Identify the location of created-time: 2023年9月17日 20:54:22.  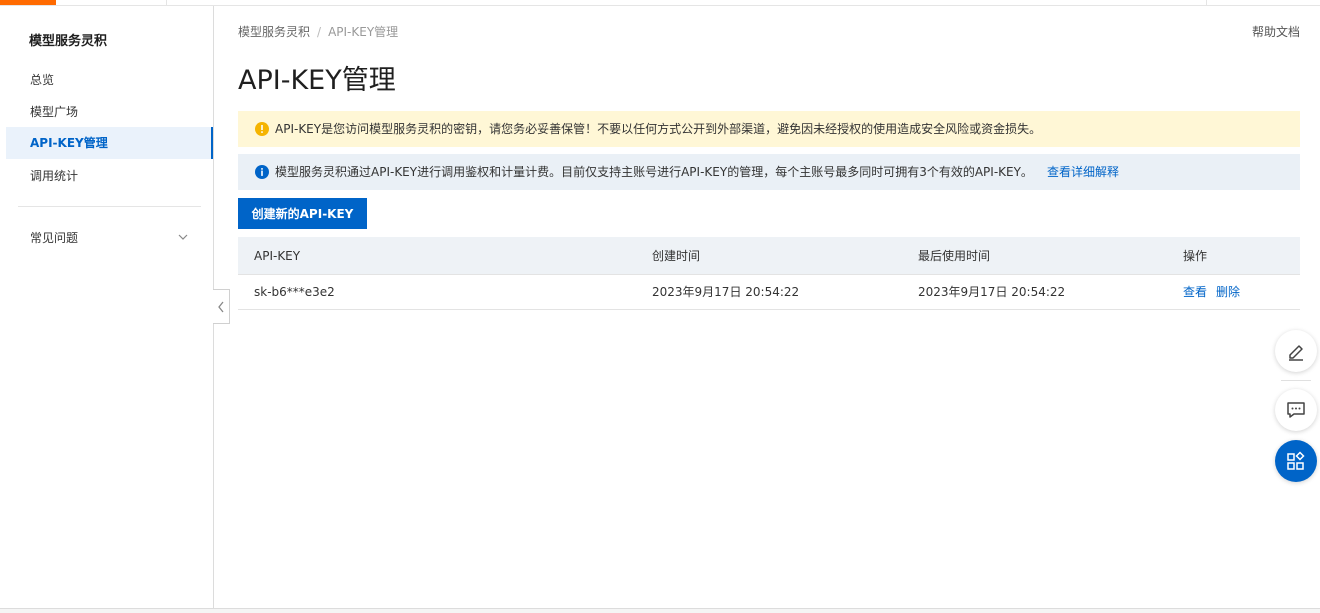
(725, 292).